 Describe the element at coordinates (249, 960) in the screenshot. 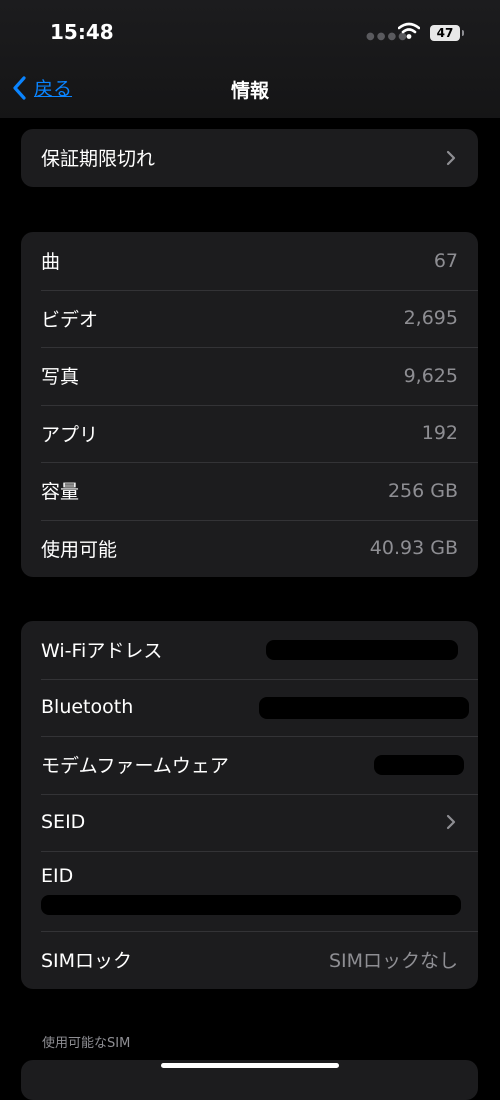

I see `sim-lock-row: SIMロック SIMロックなし` at that location.